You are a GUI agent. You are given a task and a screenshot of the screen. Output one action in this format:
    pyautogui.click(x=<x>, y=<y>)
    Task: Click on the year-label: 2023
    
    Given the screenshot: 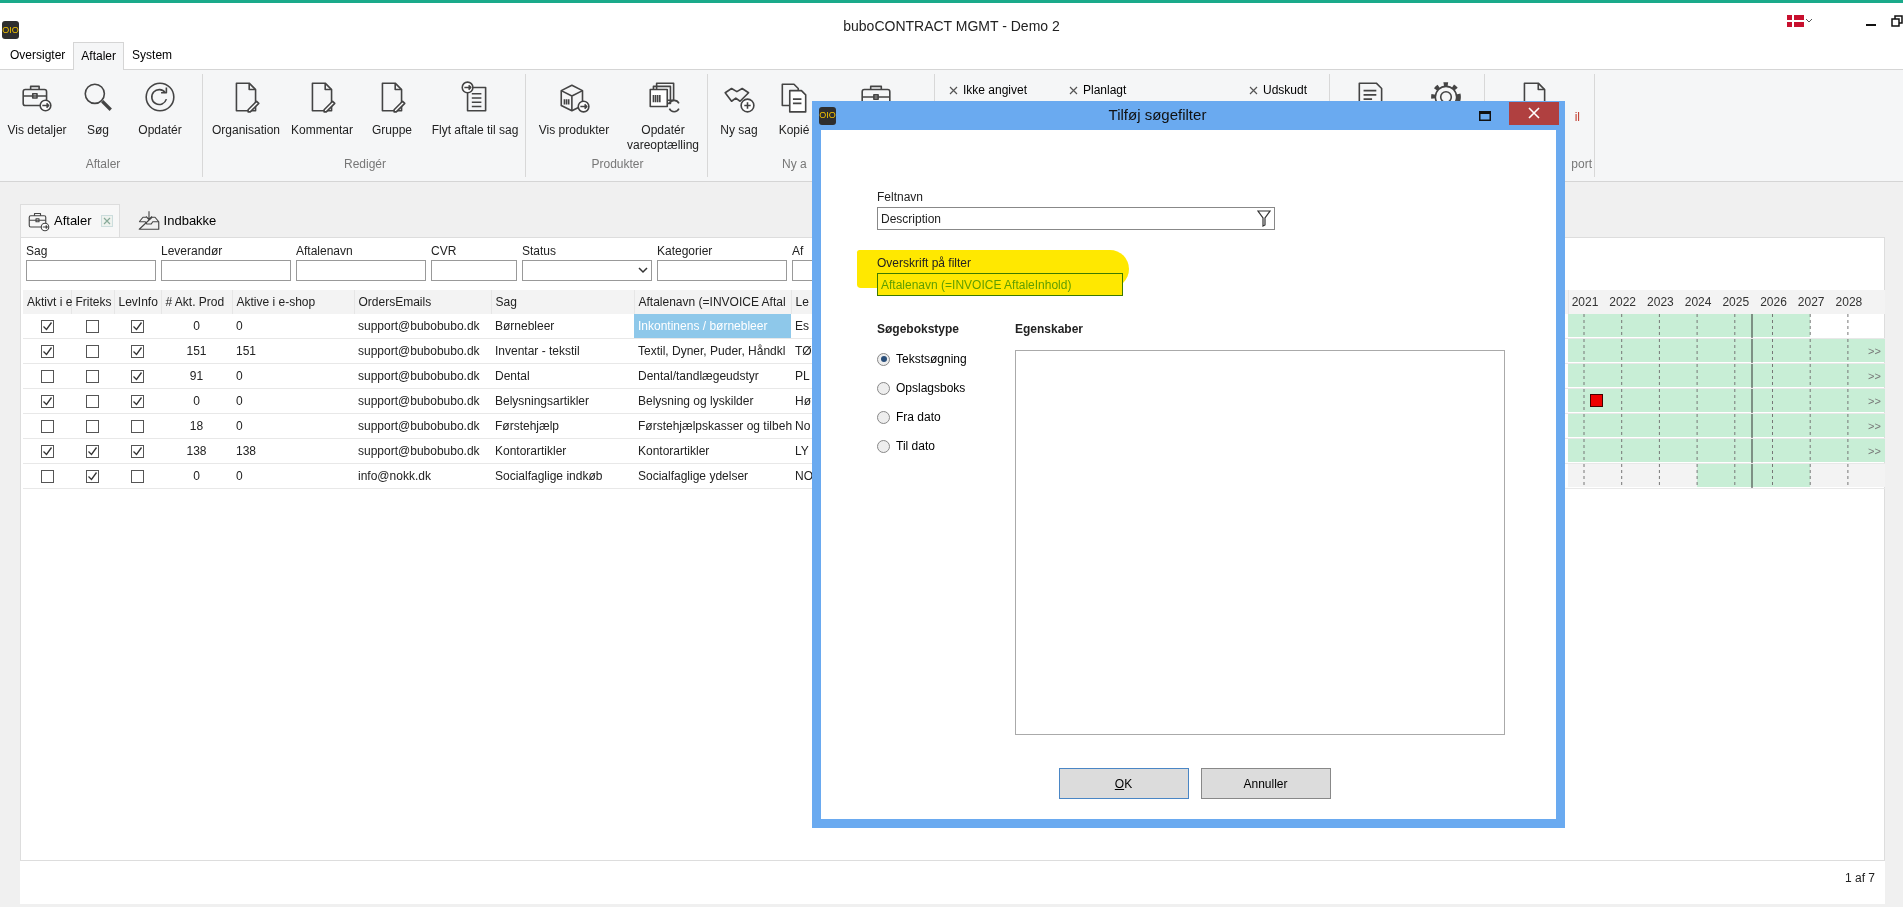 What is the action you would take?
    pyautogui.click(x=1660, y=302)
    